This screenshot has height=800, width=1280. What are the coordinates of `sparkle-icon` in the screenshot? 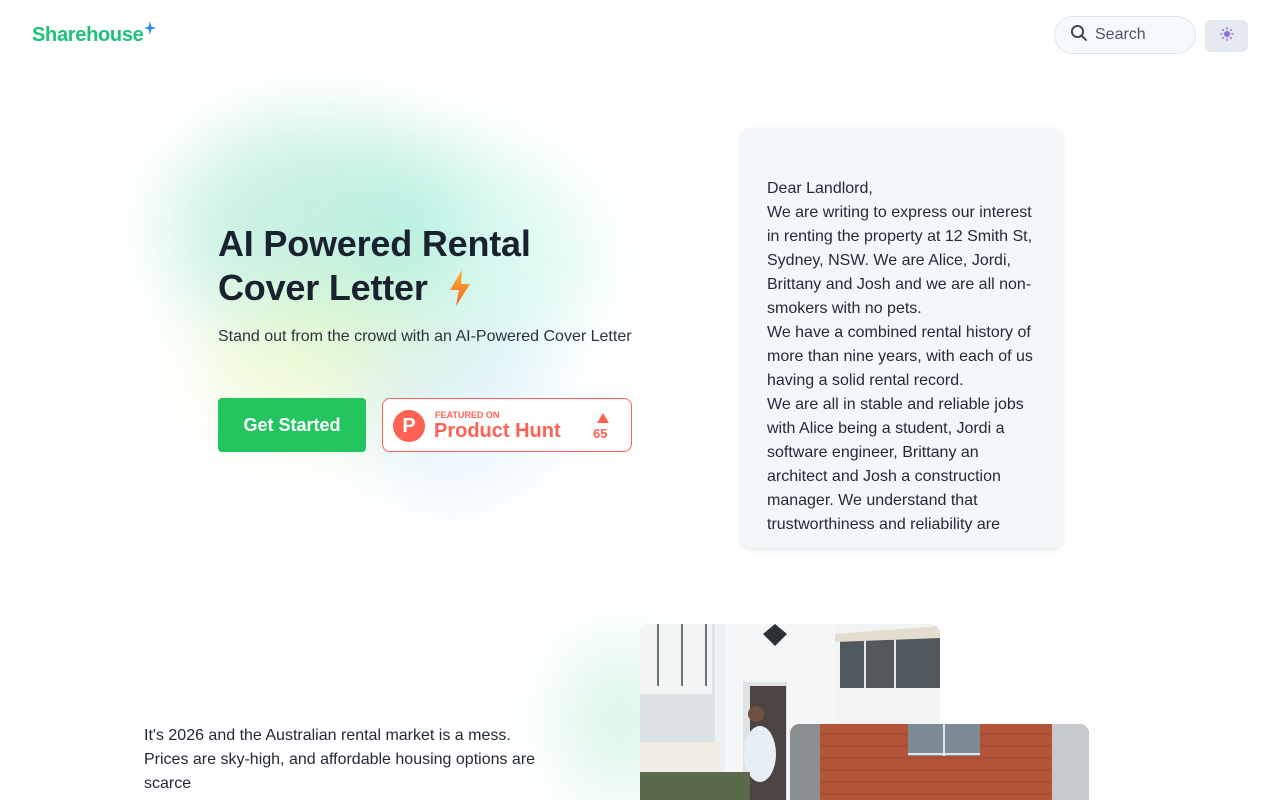 It's located at (150, 29).